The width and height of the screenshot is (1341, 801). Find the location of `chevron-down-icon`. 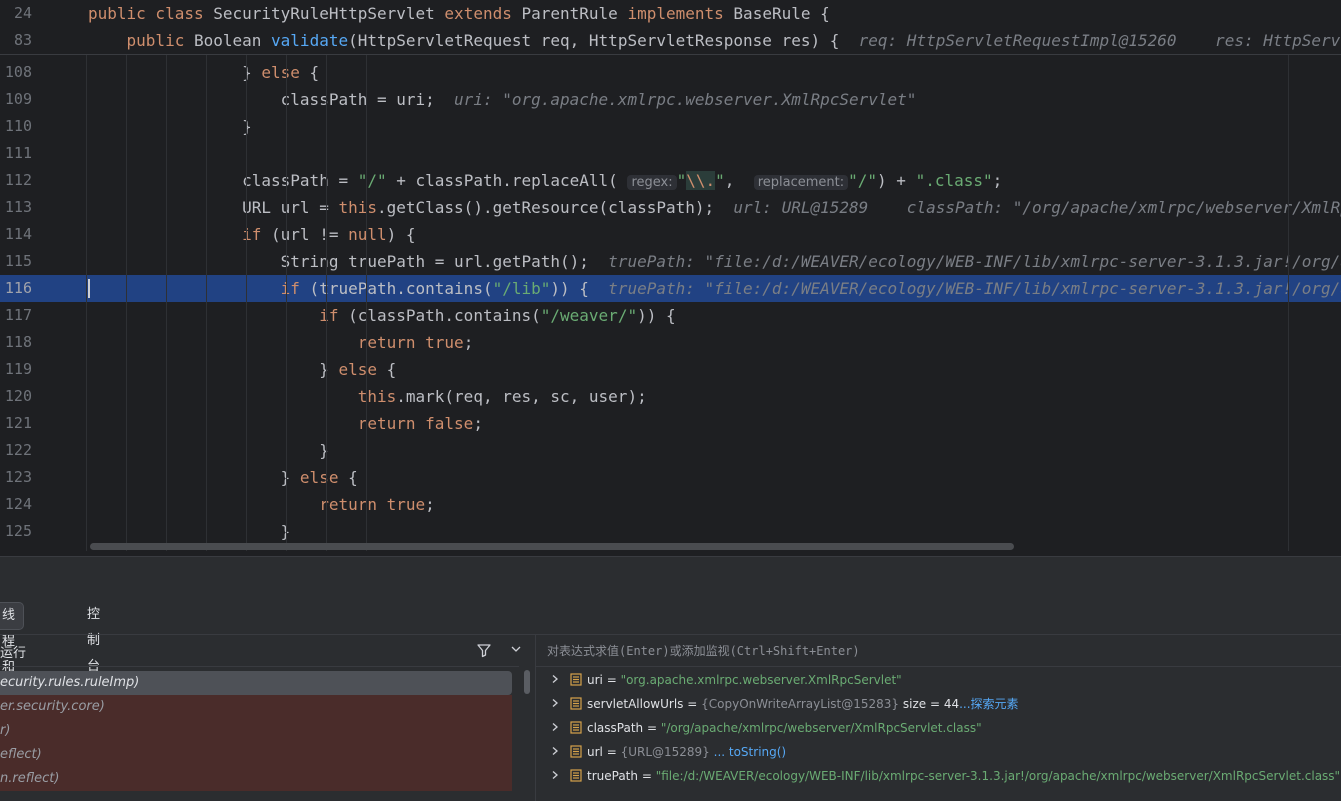

chevron-down-icon is located at coordinates (516, 649).